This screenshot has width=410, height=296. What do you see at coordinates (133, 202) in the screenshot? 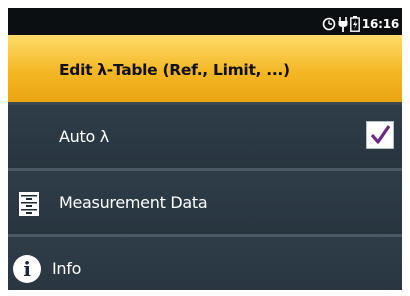
I see `menu-item-label: Measurement Data` at bounding box center [133, 202].